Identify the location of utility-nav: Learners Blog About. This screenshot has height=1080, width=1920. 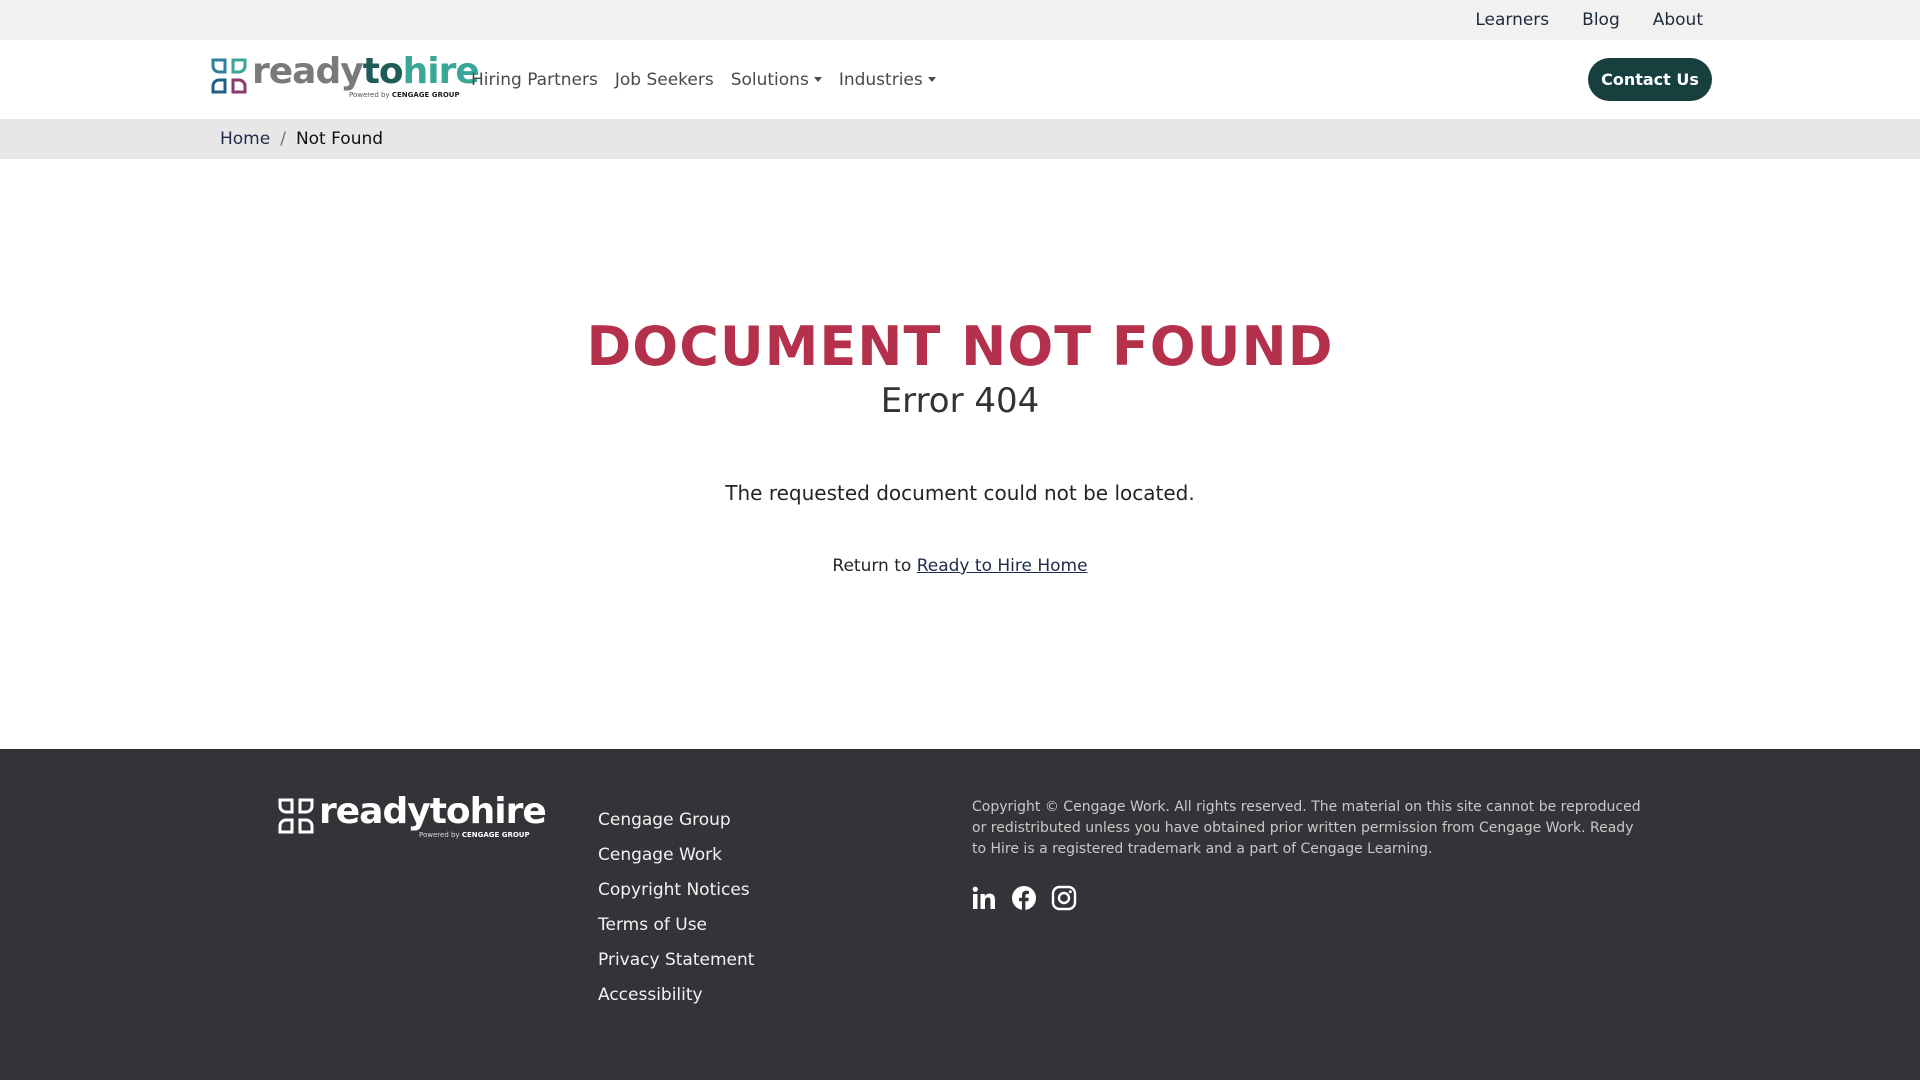
(1589, 20).